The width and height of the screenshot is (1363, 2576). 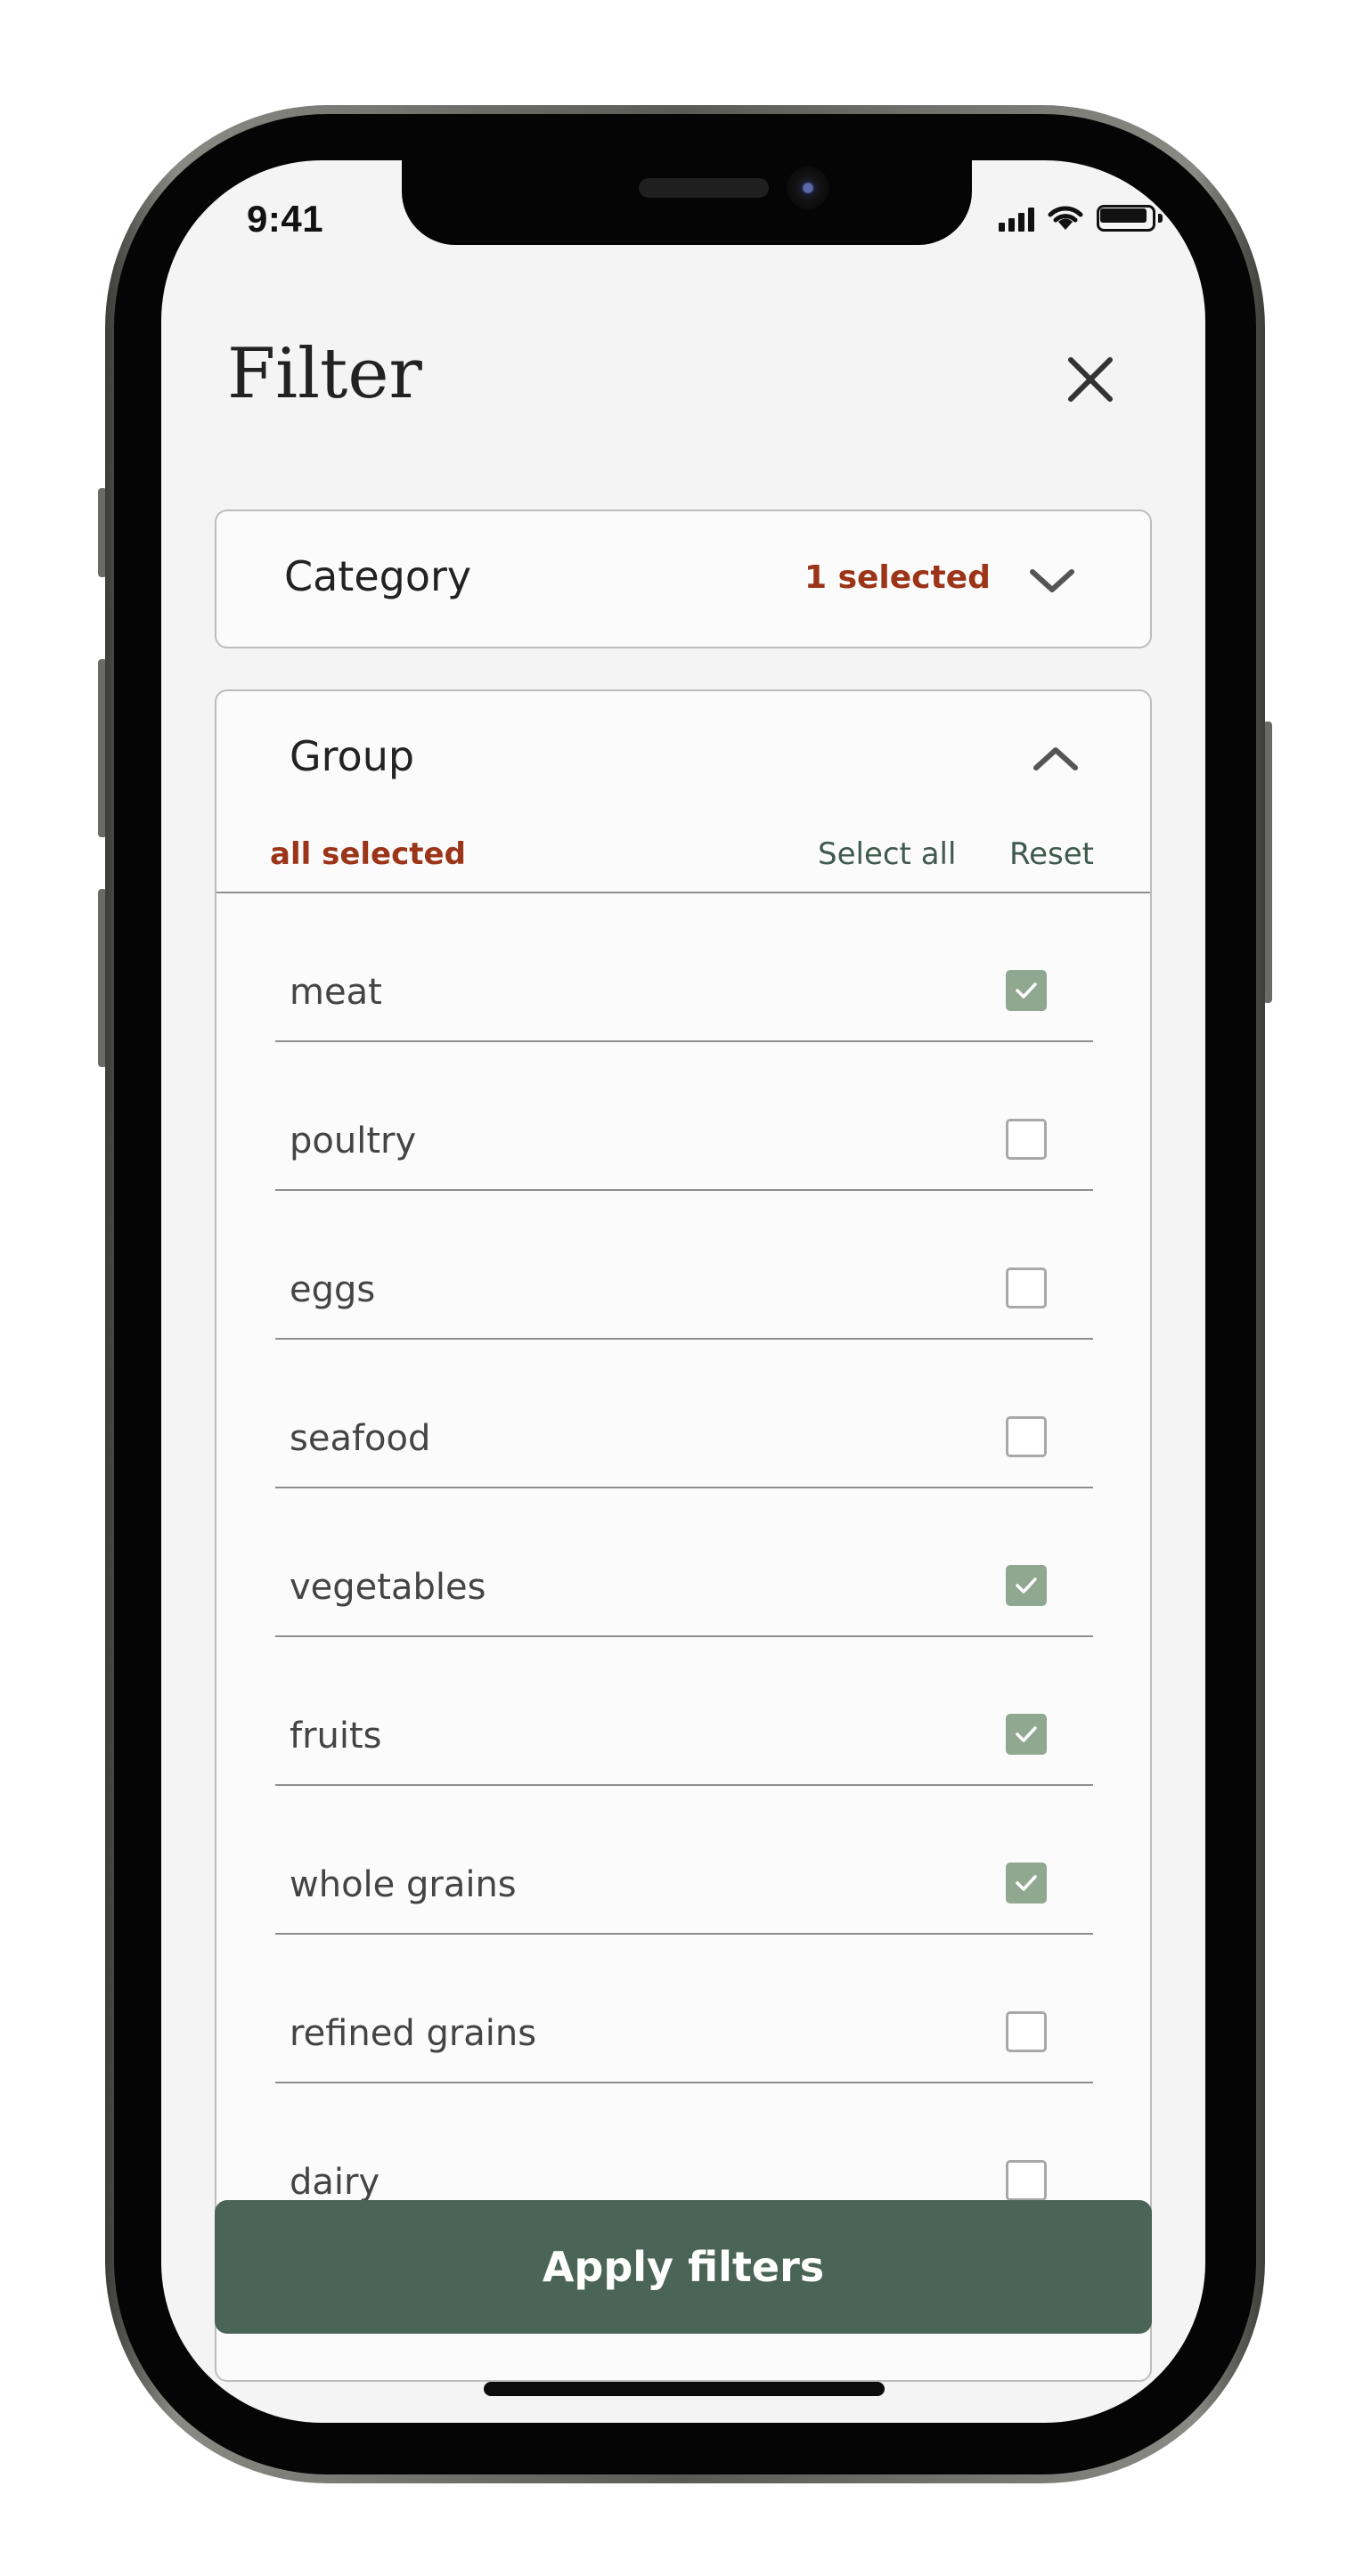 What do you see at coordinates (1065, 218) in the screenshot?
I see `wifi-icon` at bounding box center [1065, 218].